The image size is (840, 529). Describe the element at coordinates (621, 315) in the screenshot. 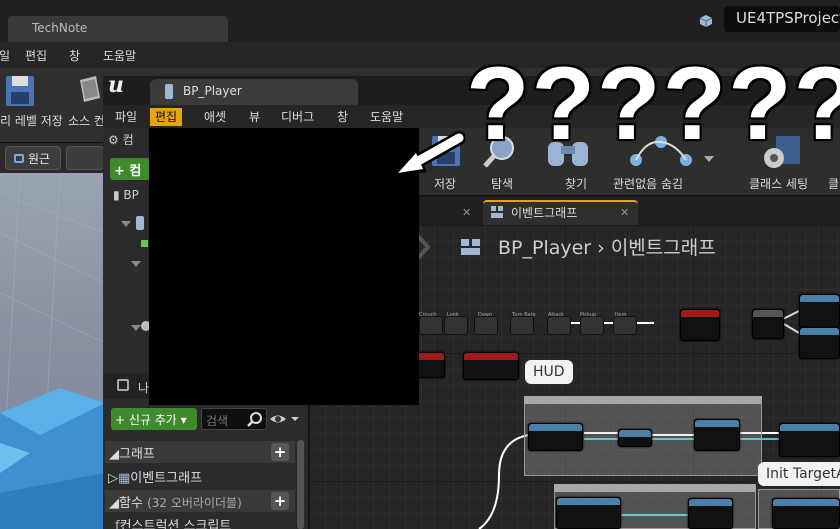

I see `key-caption: Item` at that location.